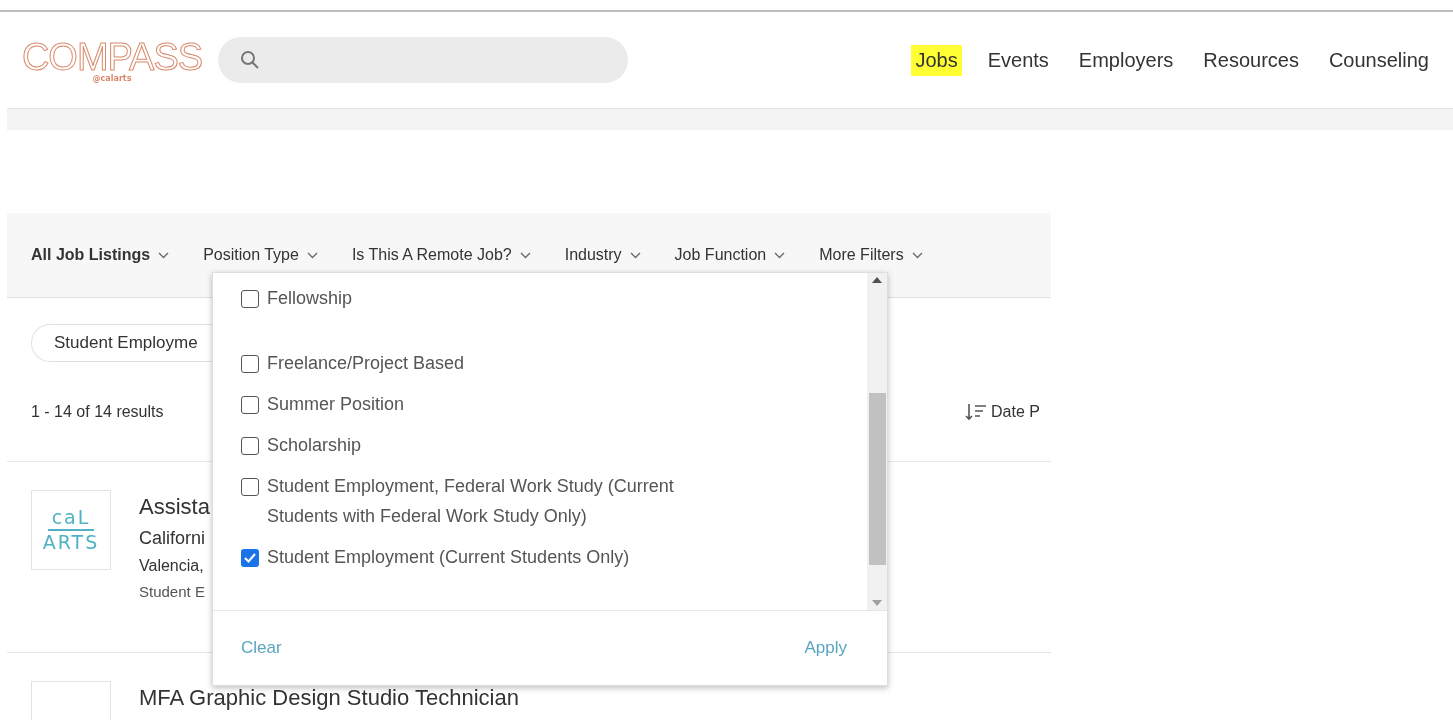 This screenshot has height=720, width=1453. Describe the element at coordinates (250, 60) in the screenshot. I see `search-icon` at that location.